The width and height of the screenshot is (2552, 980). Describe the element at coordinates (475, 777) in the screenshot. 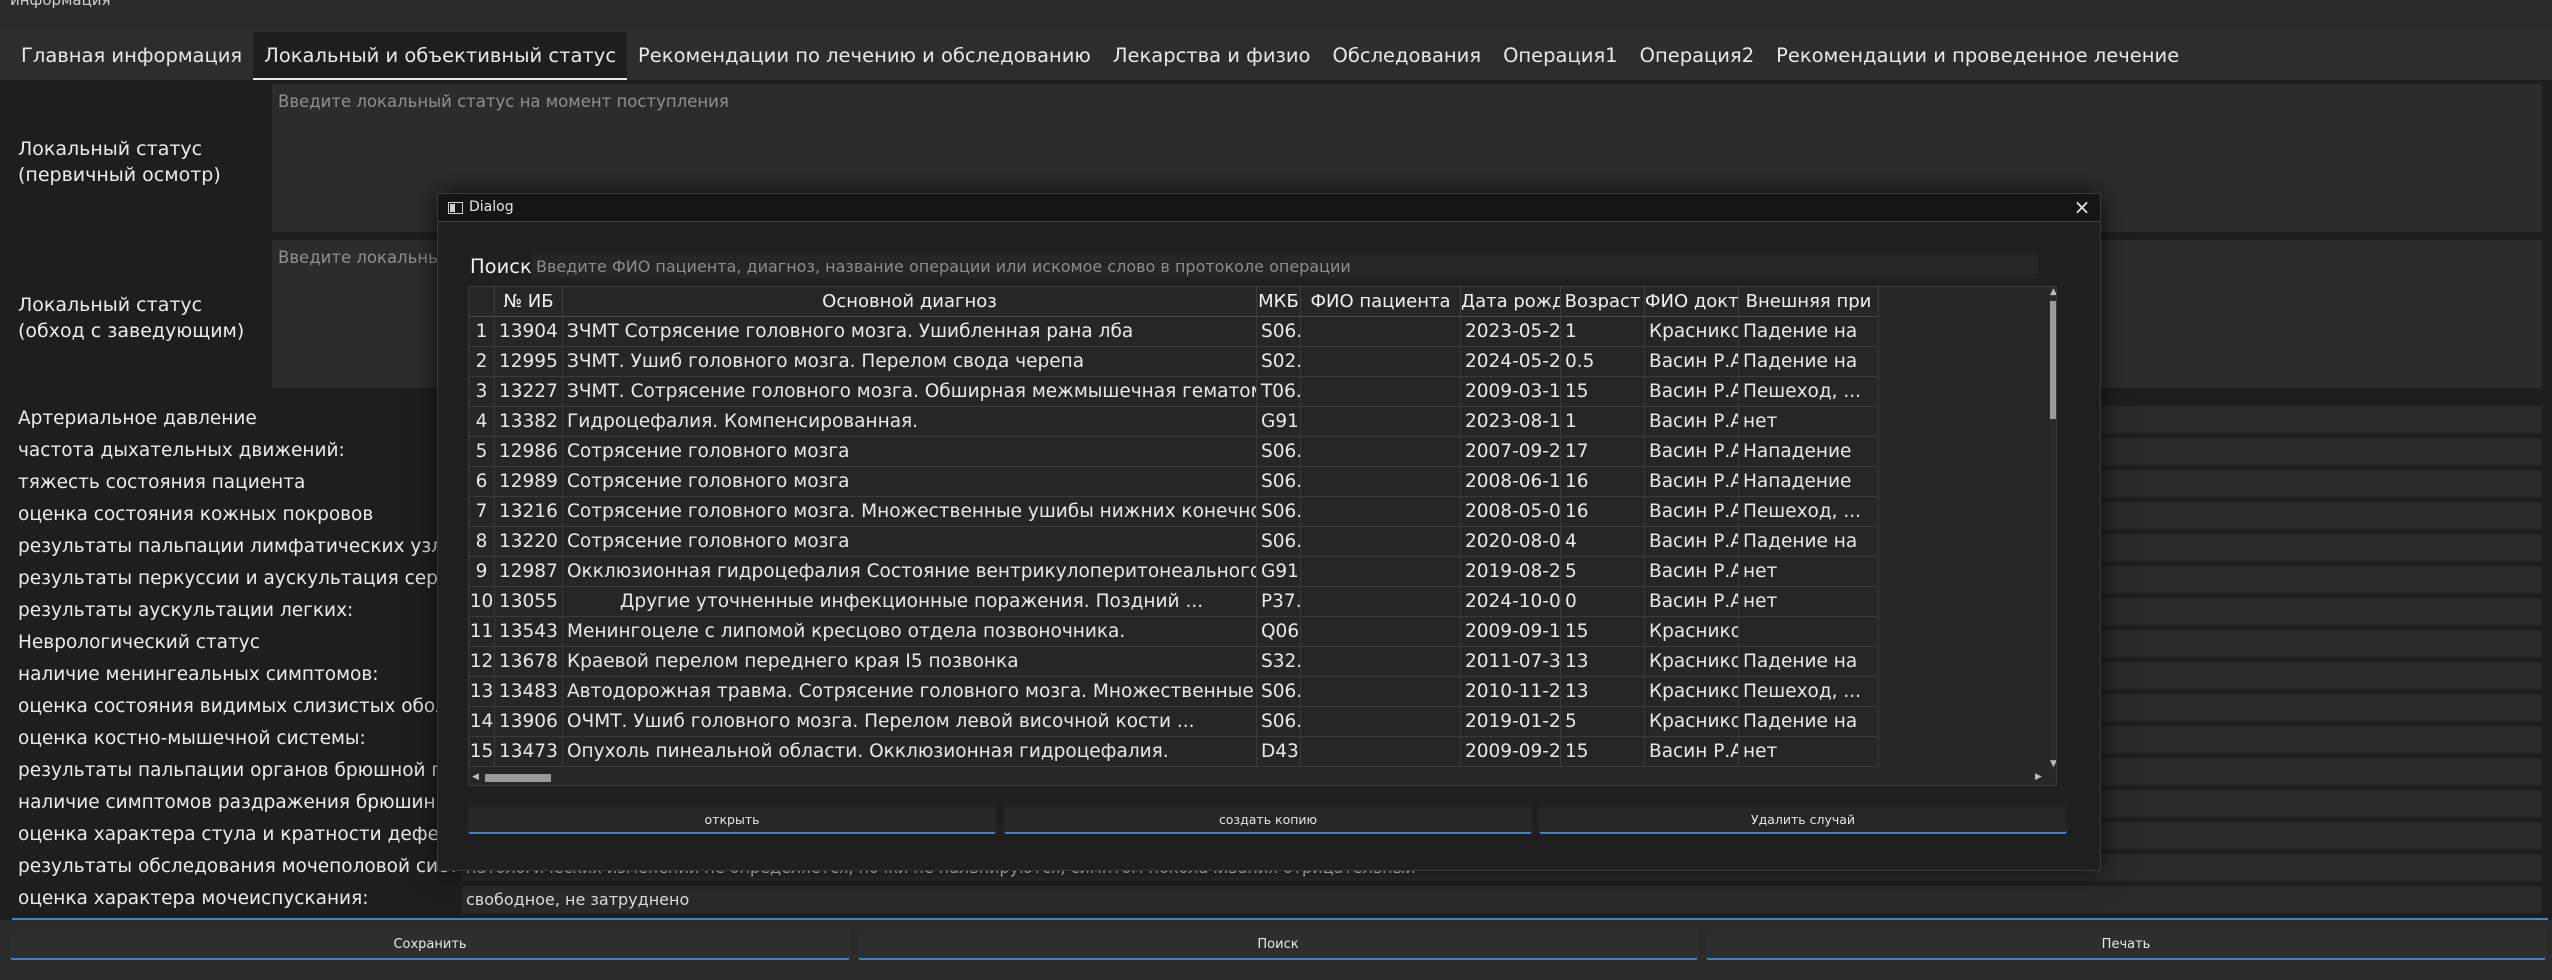

I see `scroll-left-icon: ◀` at that location.